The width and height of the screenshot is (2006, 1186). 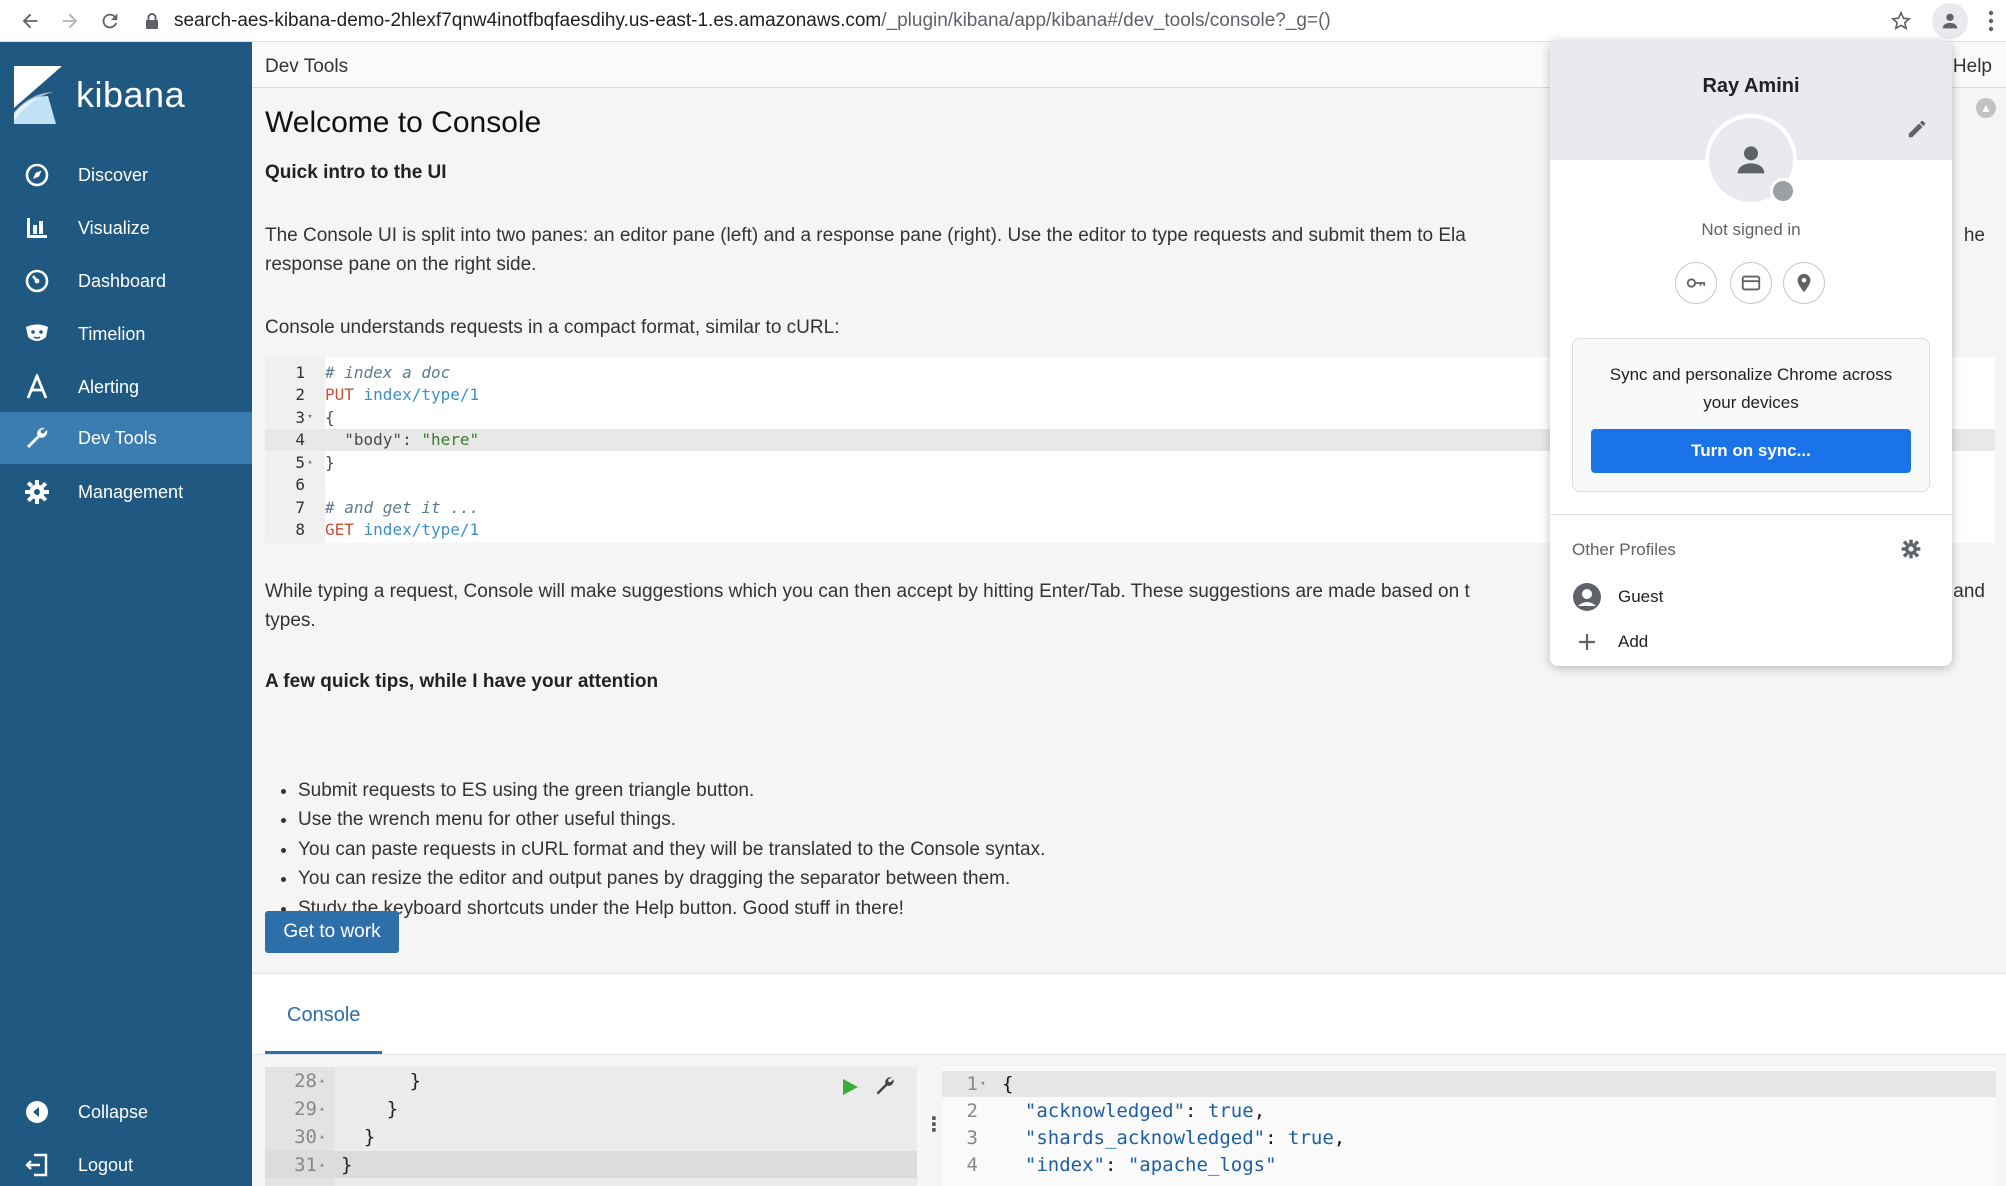 I want to click on code-text: GET index/type/1, so click(x=402, y=529).